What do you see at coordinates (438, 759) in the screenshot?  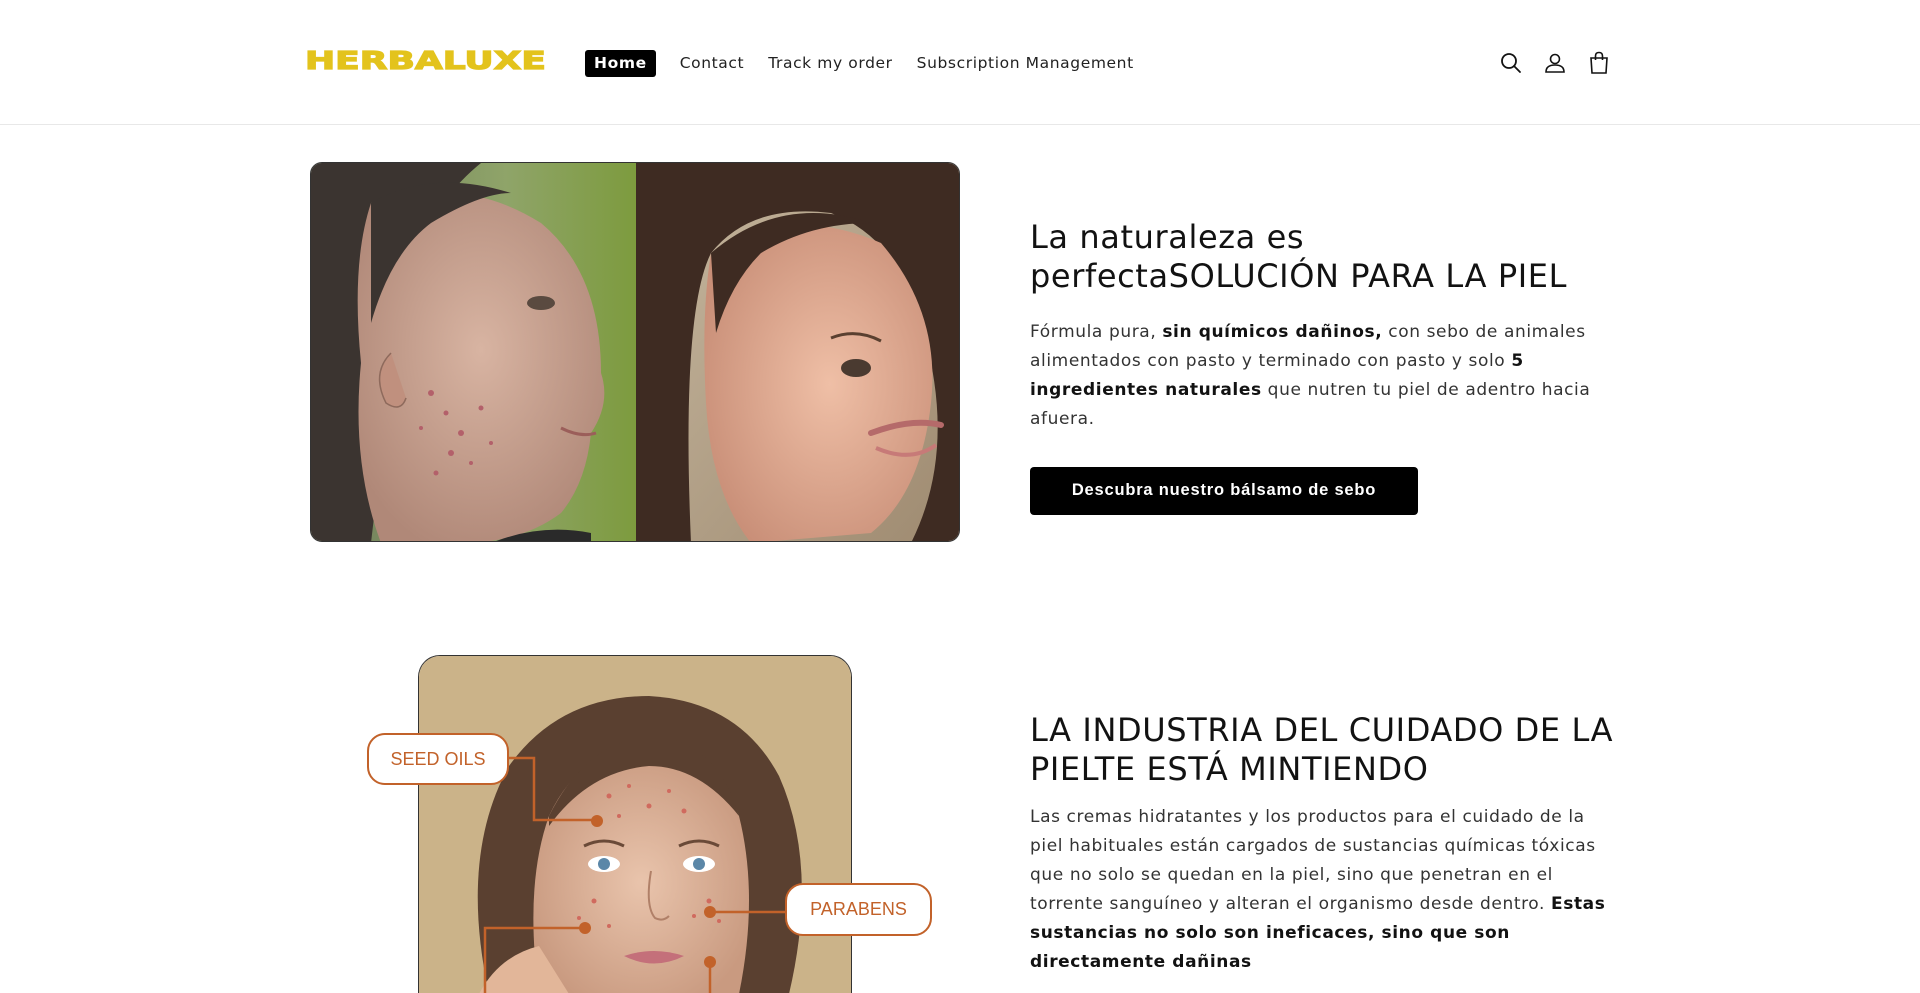 I see `seed-oils-callout: SEED OILS` at bounding box center [438, 759].